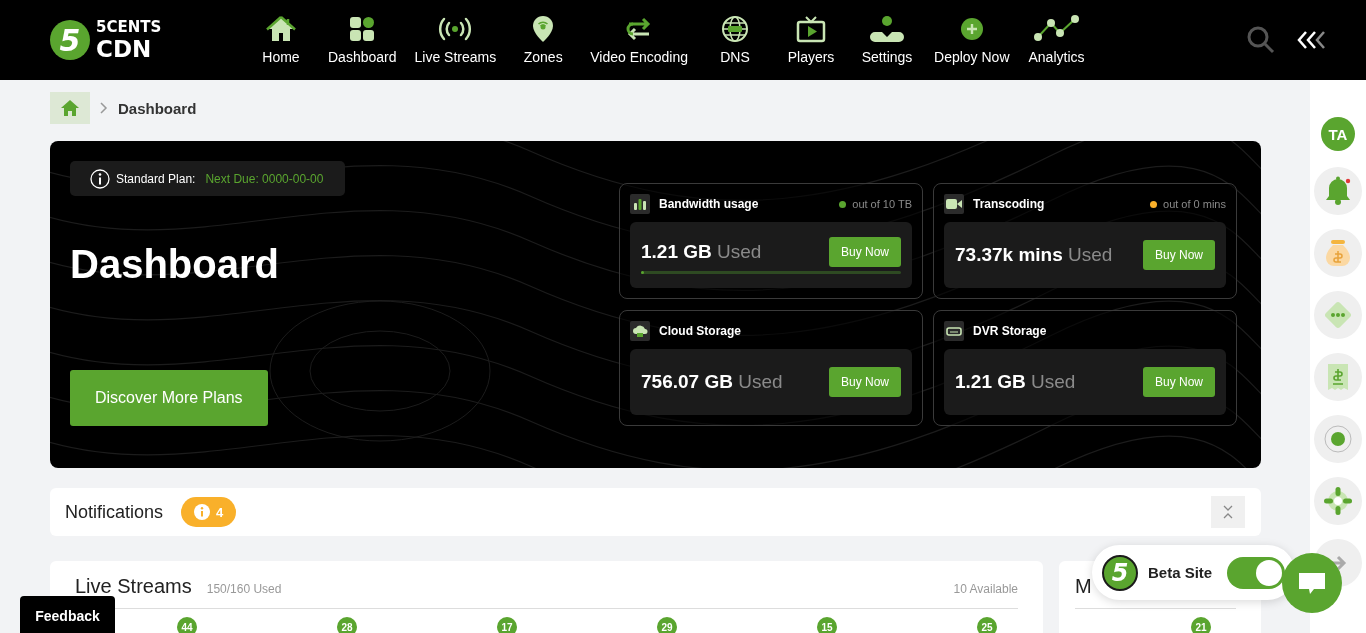 Image resolution: width=1366 pixels, height=633 pixels. What do you see at coordinates (244, 589) in the screenshot?
I see `usage-count: 150/160 Used` at bounding box center [244, 589].